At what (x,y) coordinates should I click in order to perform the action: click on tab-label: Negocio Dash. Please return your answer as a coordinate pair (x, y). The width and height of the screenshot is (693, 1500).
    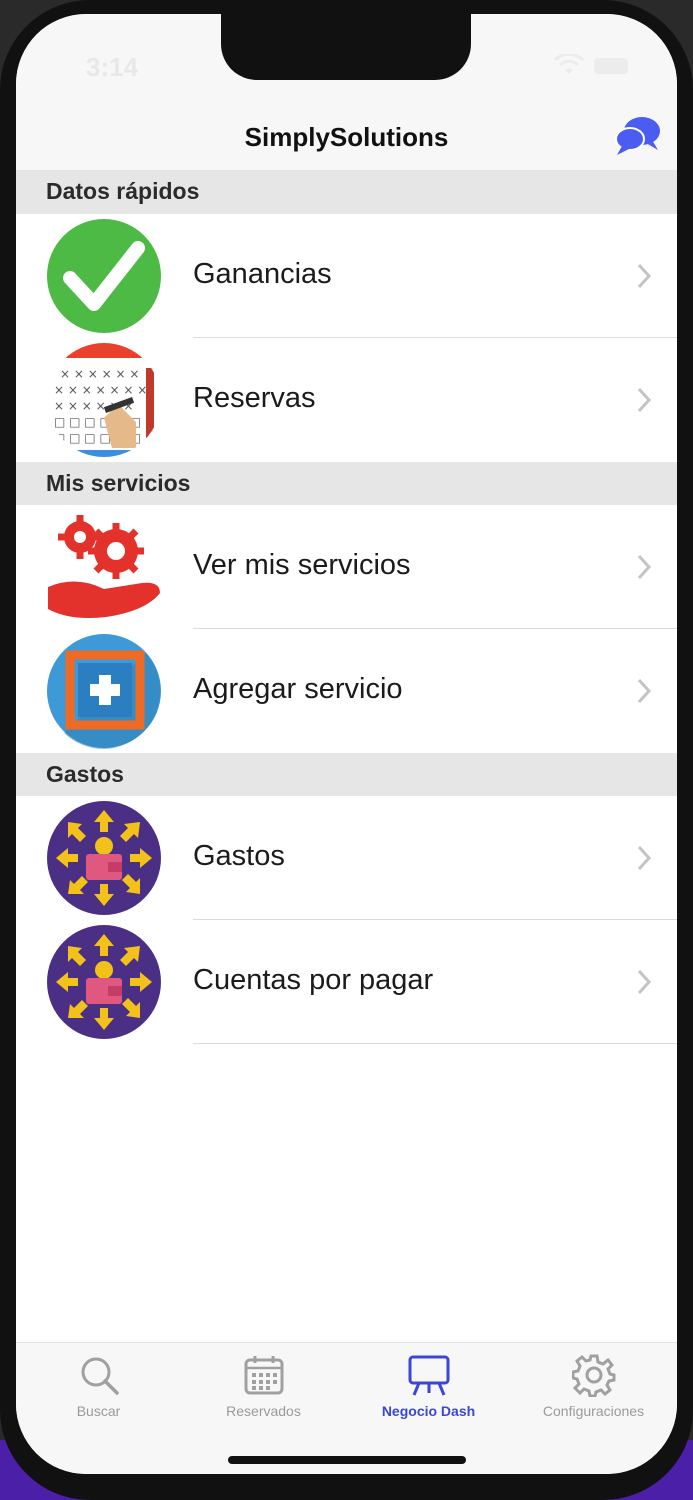
    Looking at the image, I should click on (428, 1411).